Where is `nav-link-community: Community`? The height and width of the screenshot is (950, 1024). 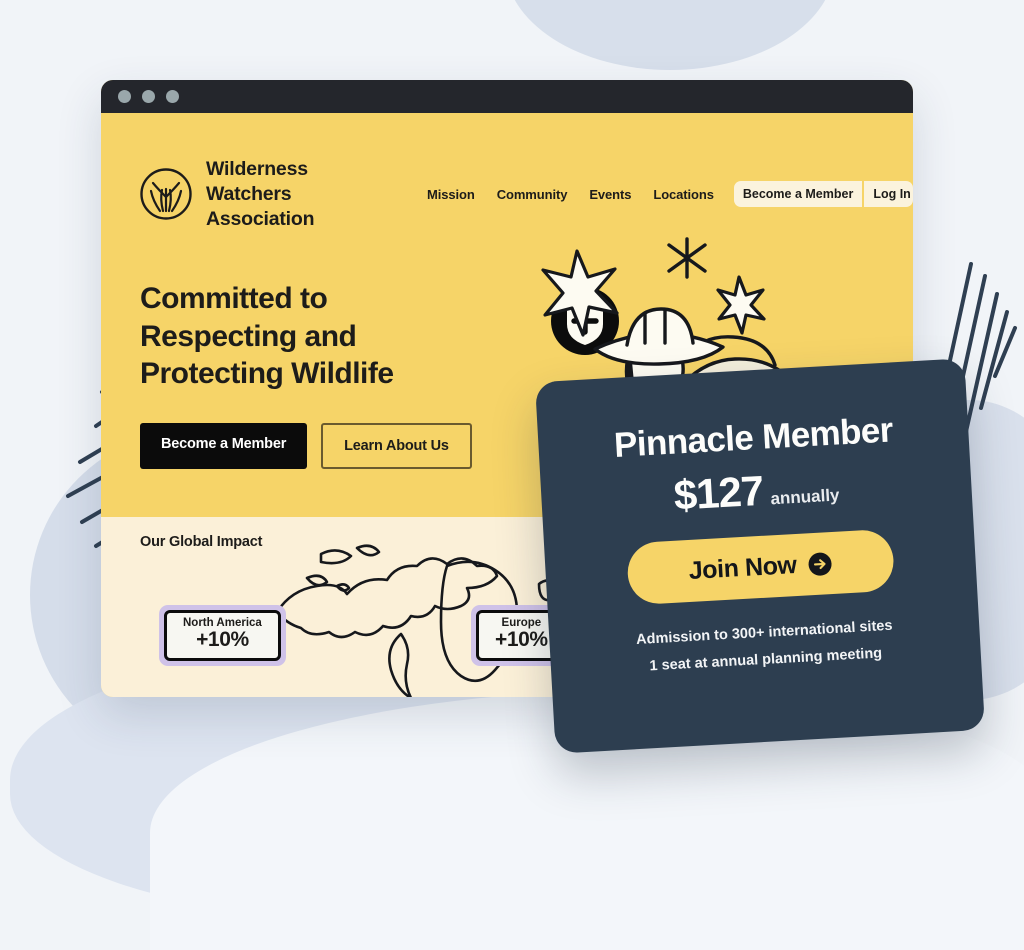 nav-link-community: Community is located at coordinates (532, 194).